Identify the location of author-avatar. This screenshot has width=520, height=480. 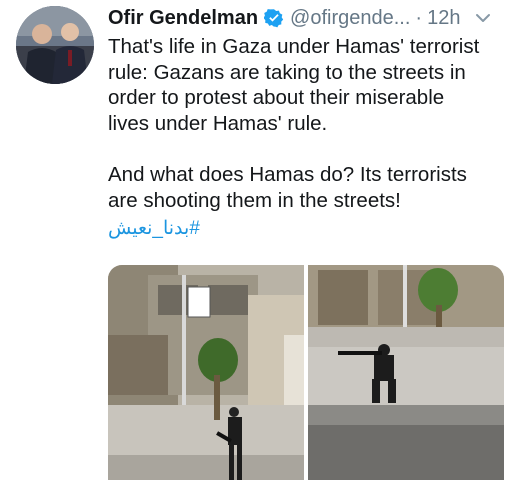
(55, 45).